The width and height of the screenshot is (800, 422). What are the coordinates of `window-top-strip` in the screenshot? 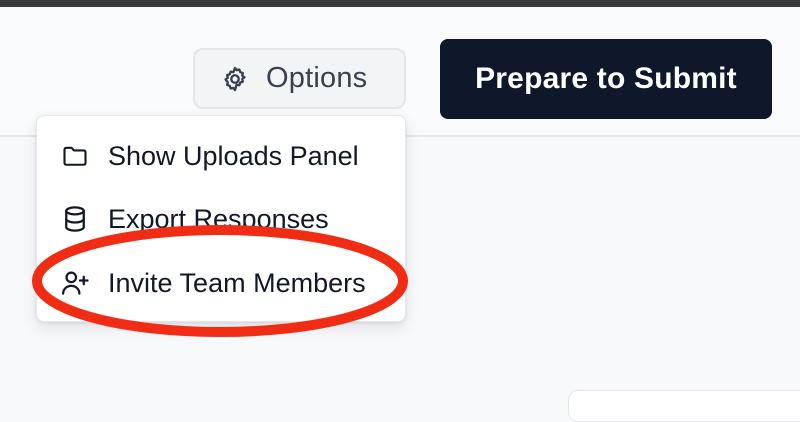 It's located at (400, 3).